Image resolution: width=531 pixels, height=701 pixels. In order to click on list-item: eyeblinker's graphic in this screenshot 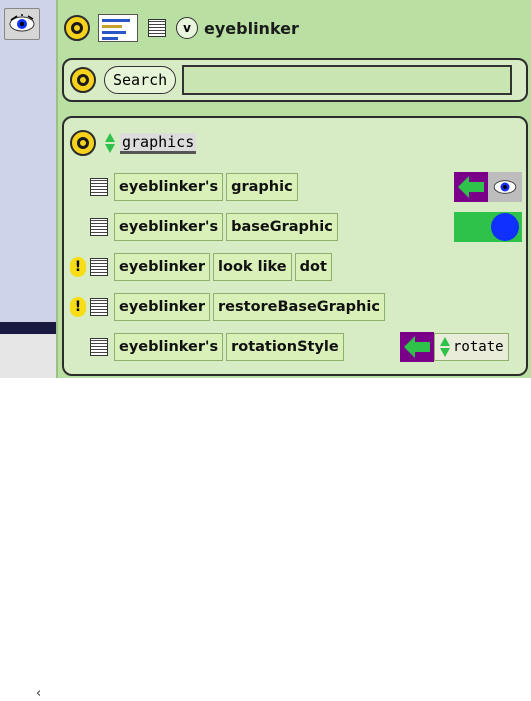, I will do `click(185, 187)`.